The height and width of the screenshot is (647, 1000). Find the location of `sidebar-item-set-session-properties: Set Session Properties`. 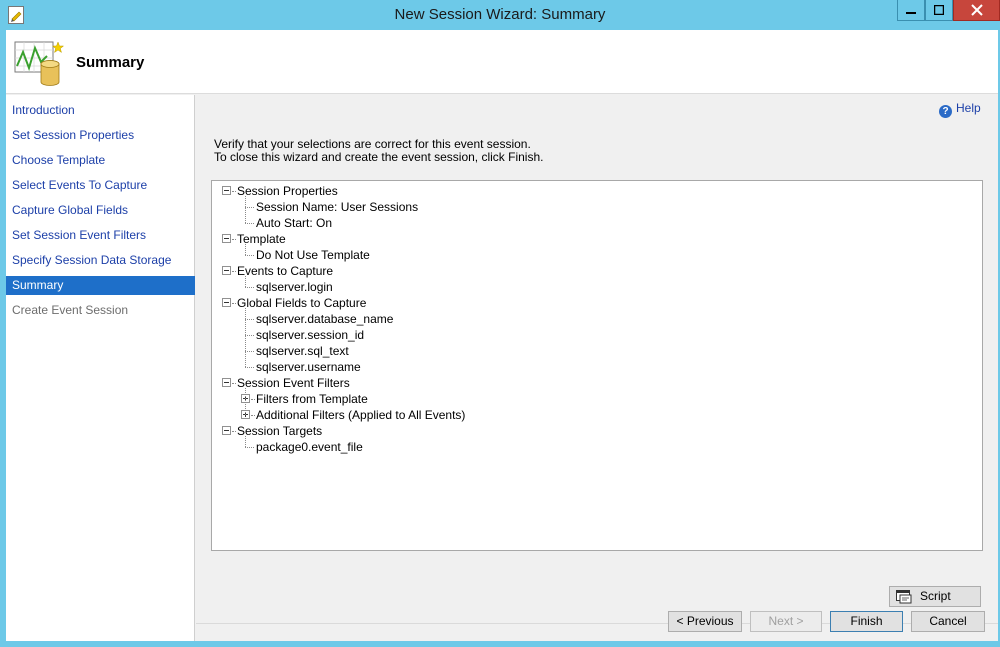

sidebar-item-set-session-properties: Set Session Properties is located at coordinates (100, 135).